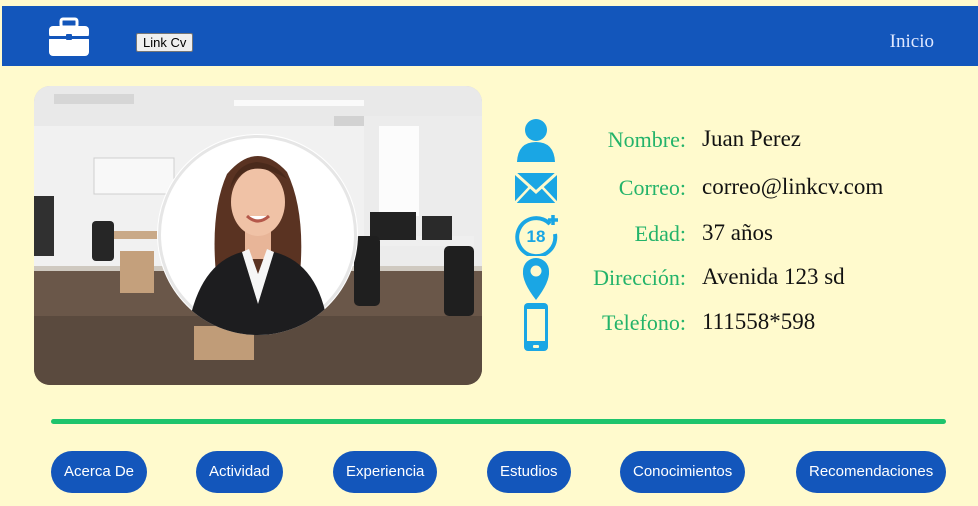 The width and height of the screenshot is (978, 506). I want to click on person-portrait, so click(257, 235).